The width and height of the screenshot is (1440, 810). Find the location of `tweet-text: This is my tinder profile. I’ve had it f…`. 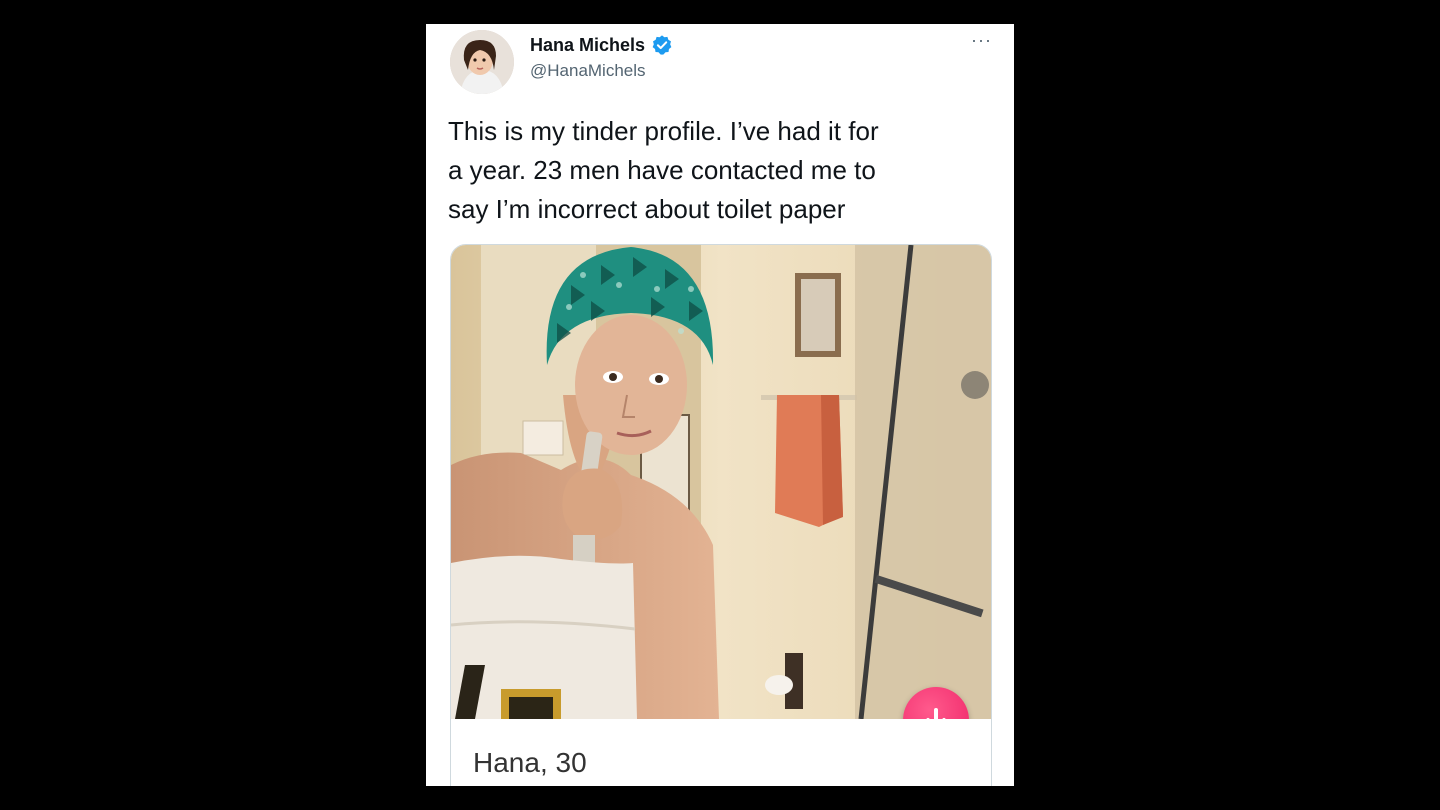

tweet-text: This is my tinder profile. I’ve had it f… is located at coordinates (663, 170).